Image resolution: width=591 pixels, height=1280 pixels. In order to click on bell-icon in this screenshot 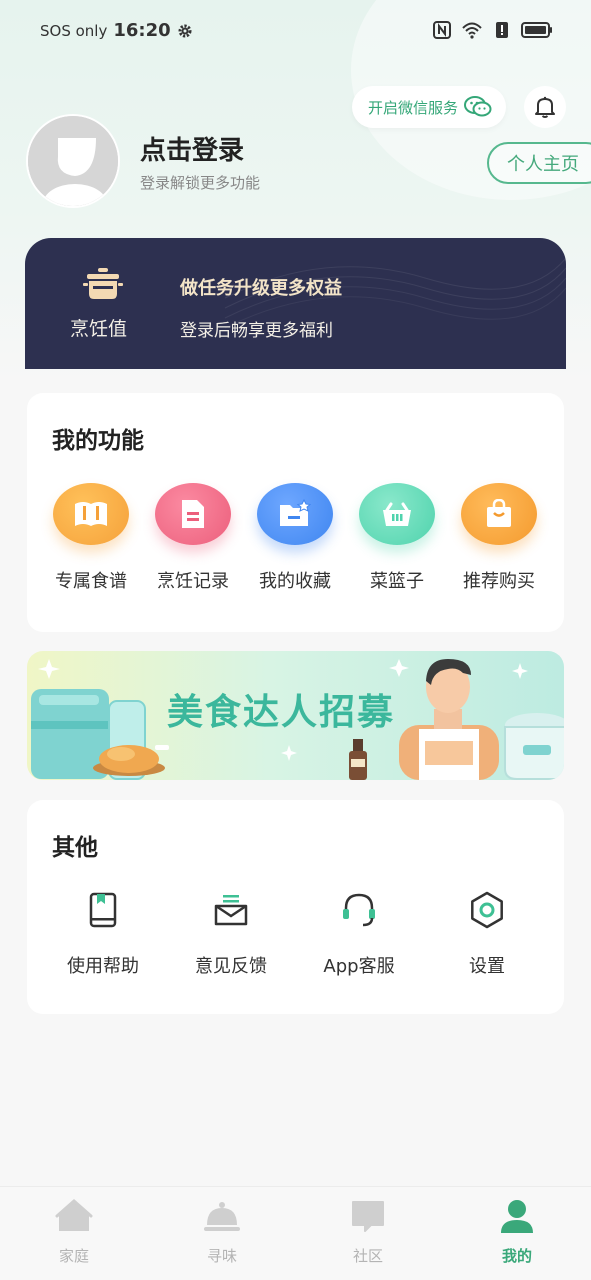, I will do `click(545, 107)`.